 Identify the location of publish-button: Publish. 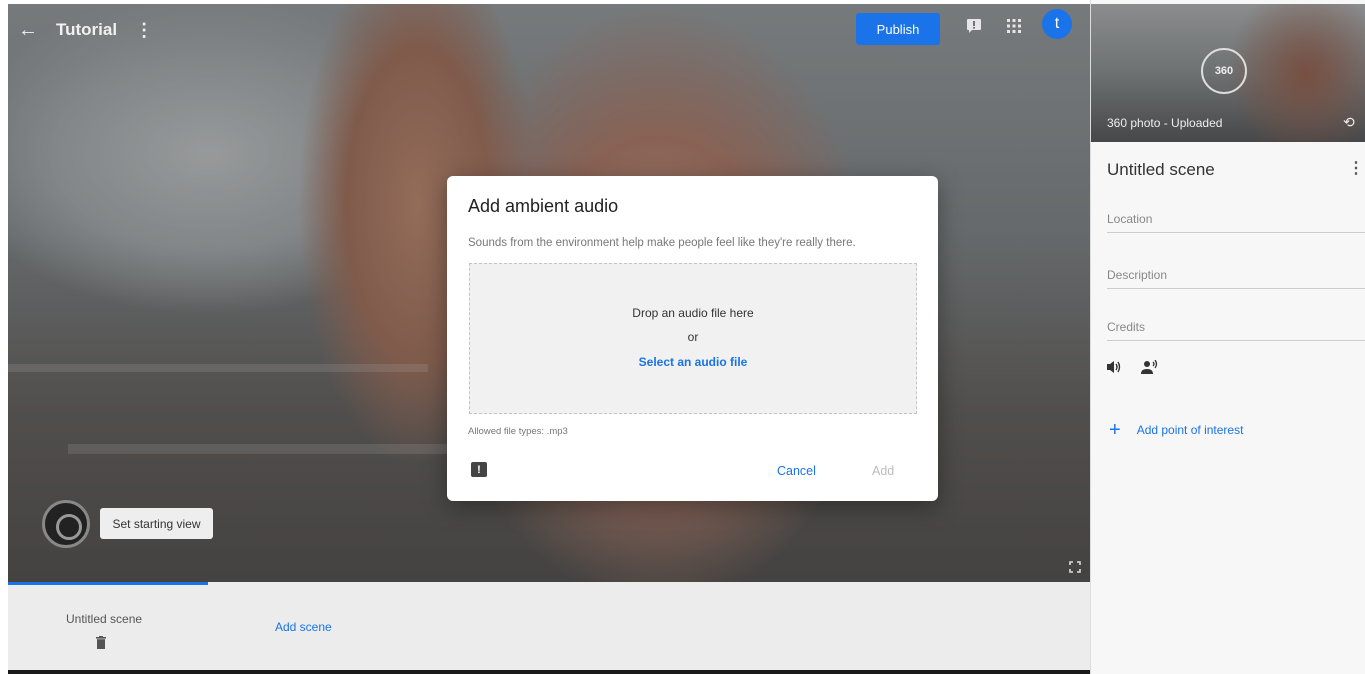
(898, 29).